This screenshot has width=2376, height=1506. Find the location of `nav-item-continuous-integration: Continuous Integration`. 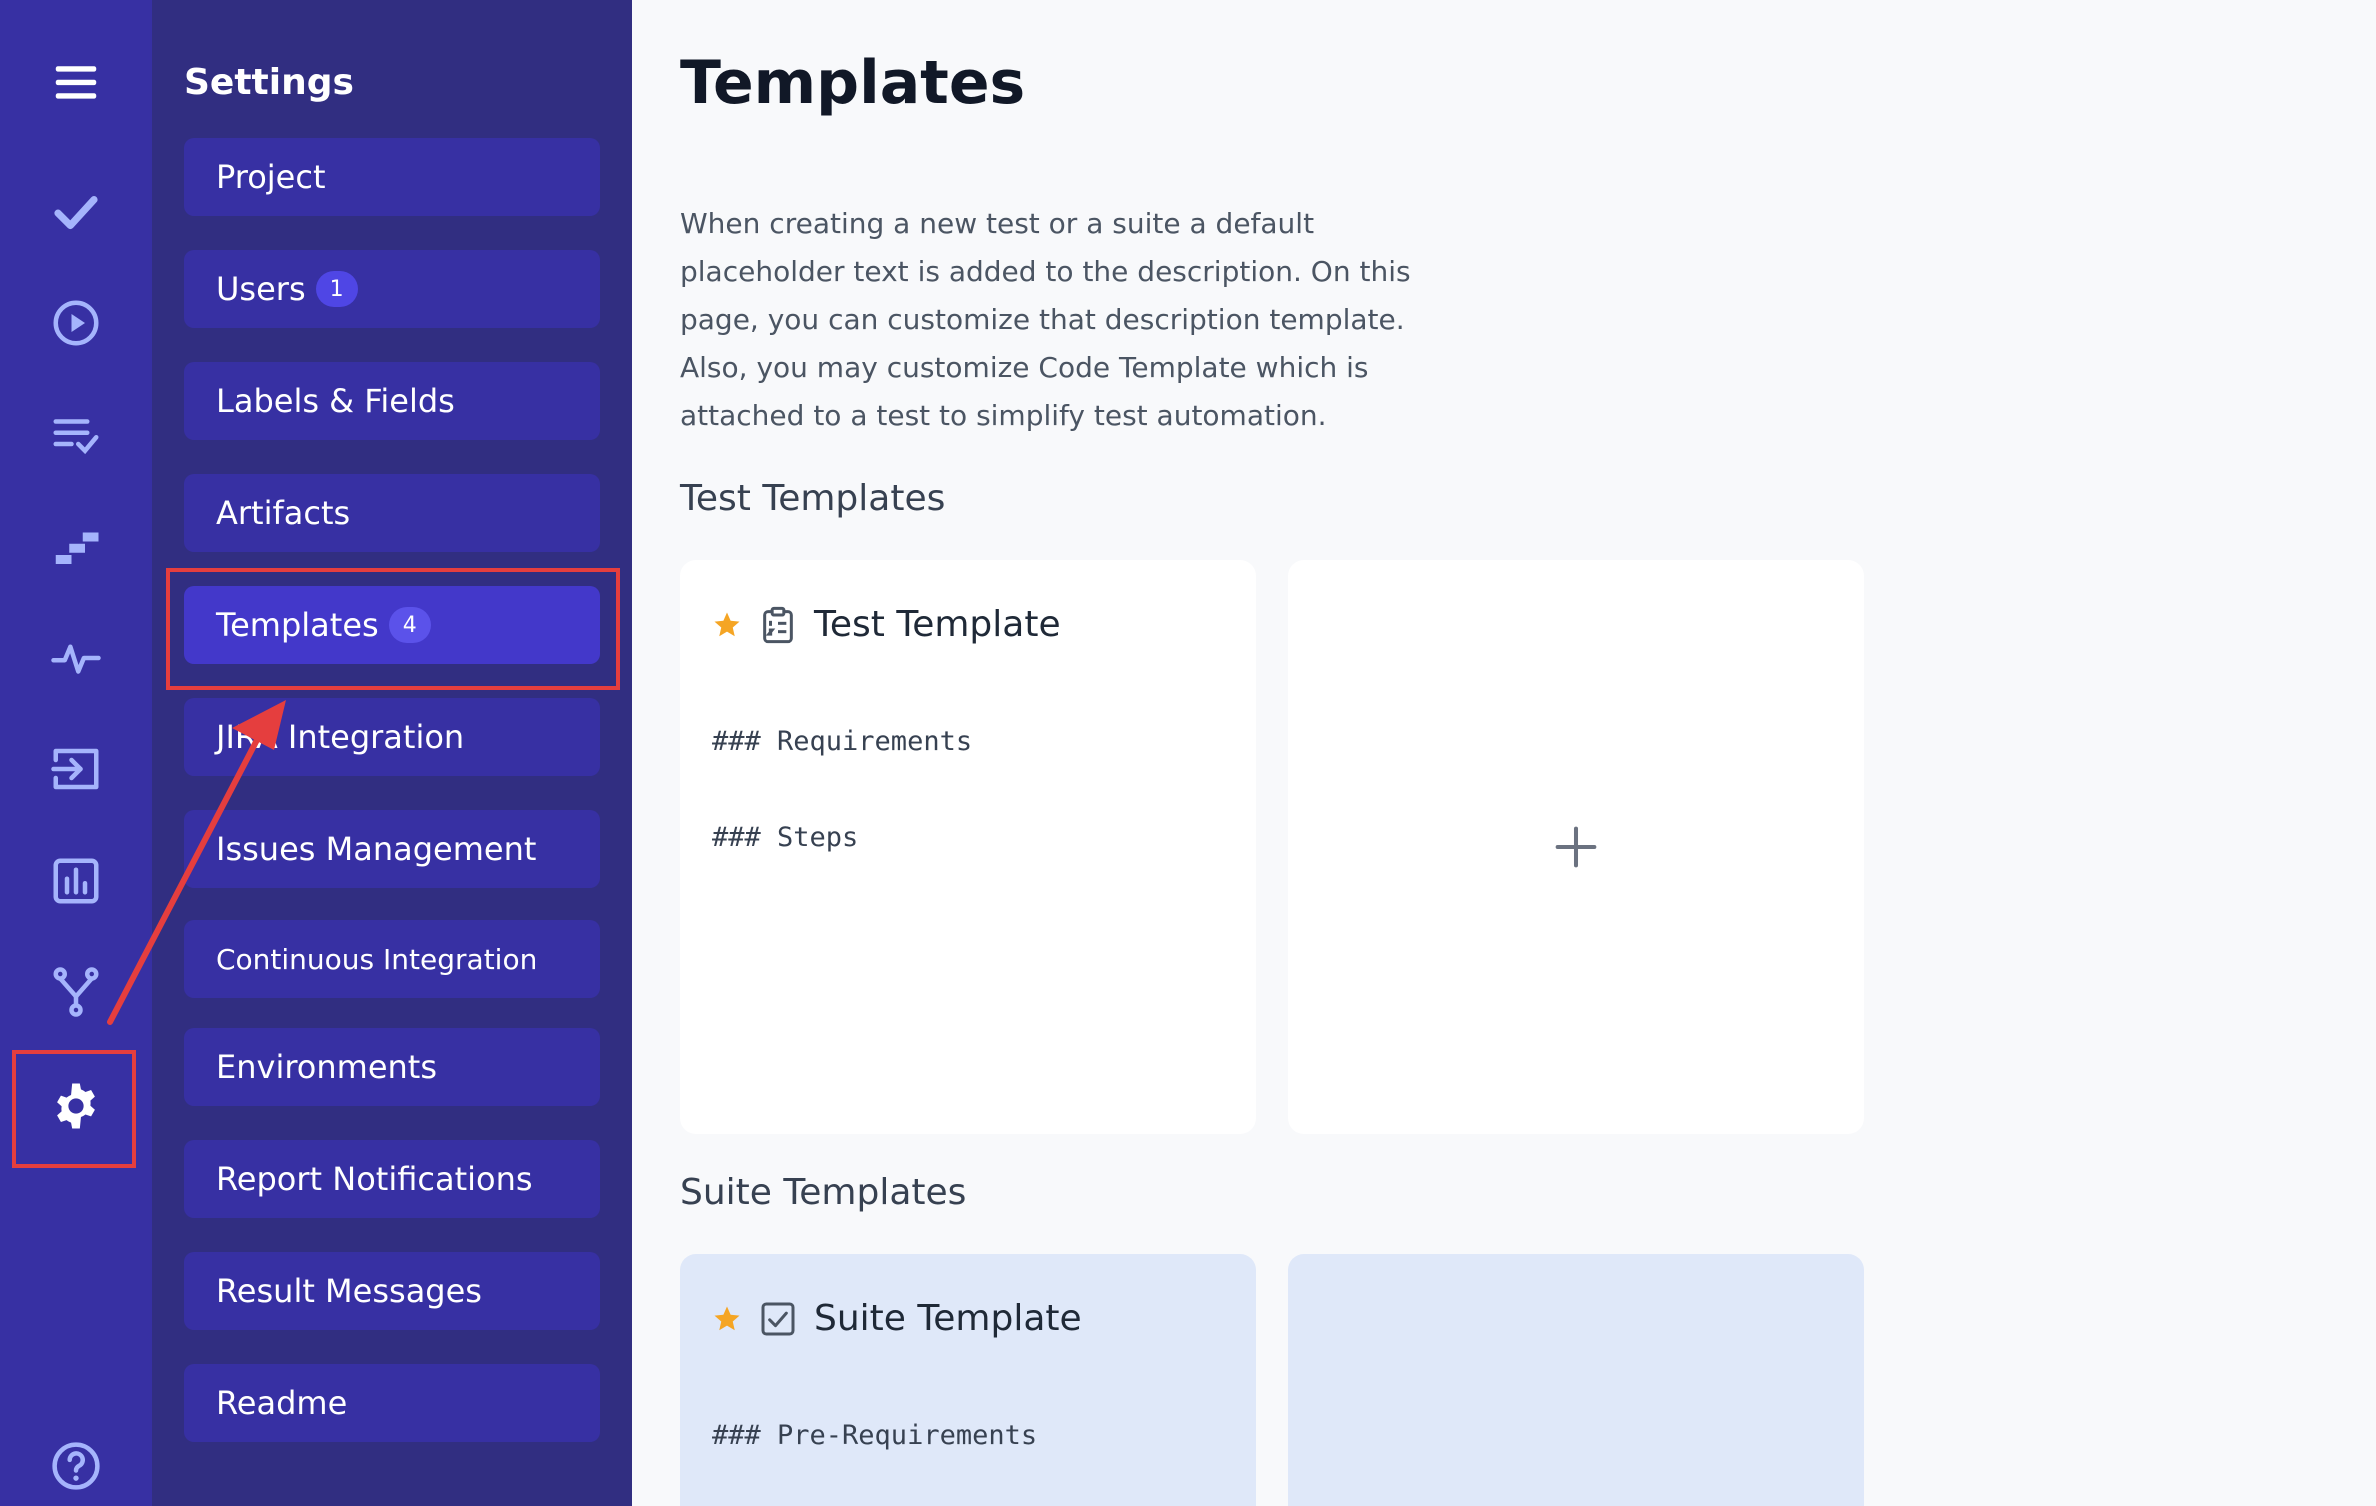

nav-item-continuous-integration: Continuous Integration is located at coordinates (392, 959).